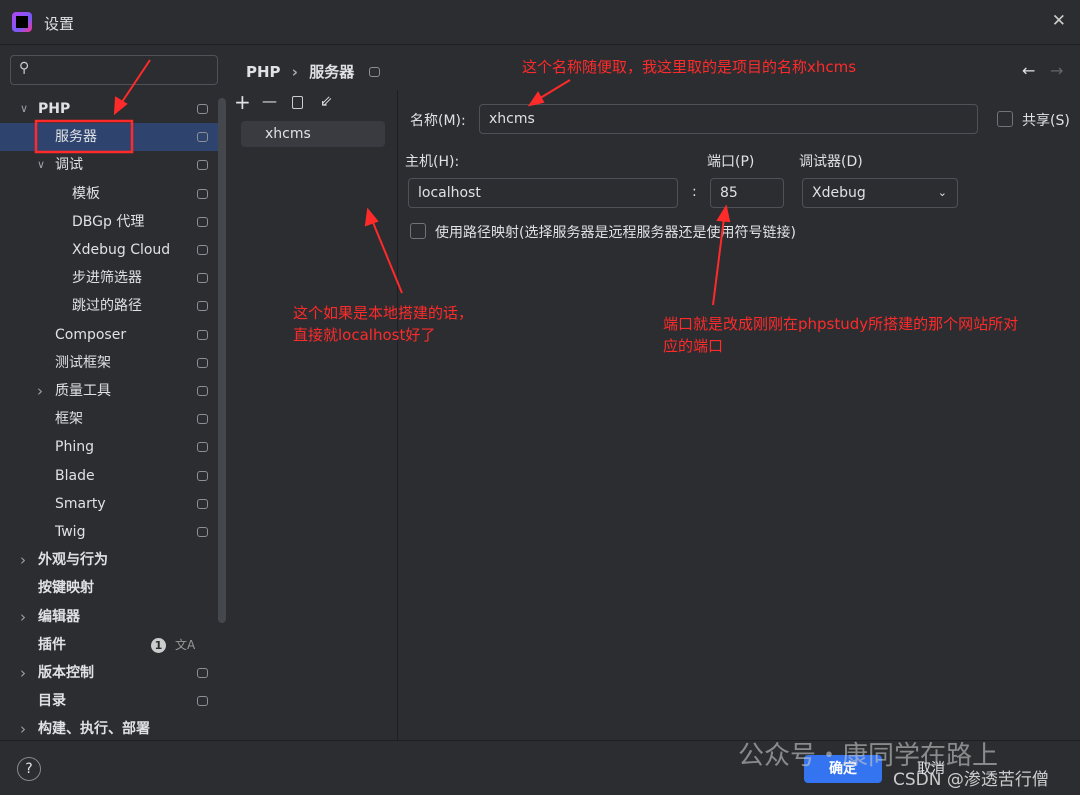 The height and width of the screenshot is (795, 1080). What do you see at coordinates (689, 67) in the screenshot?
I see `annotation-name: 这个名称随便取，我这里取的是项目的名称xhcms` at bounding box center [689, 67].